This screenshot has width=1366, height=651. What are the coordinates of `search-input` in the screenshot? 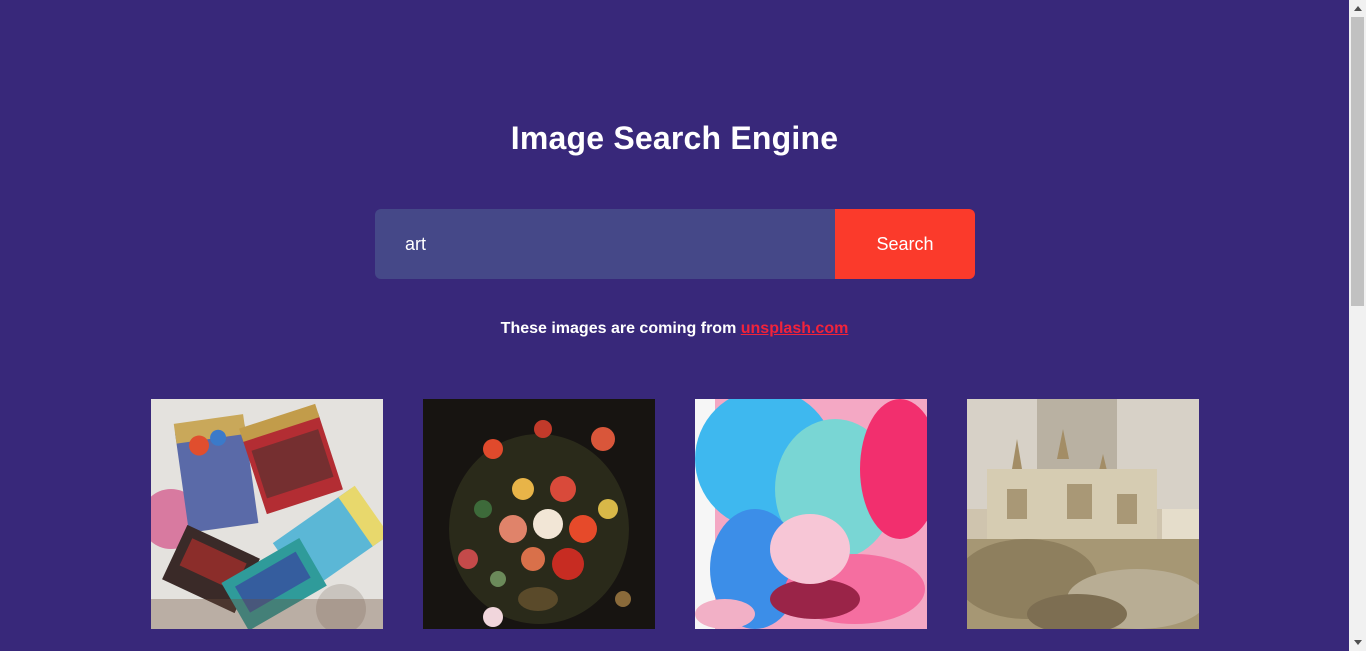 It's located at (605, 244).